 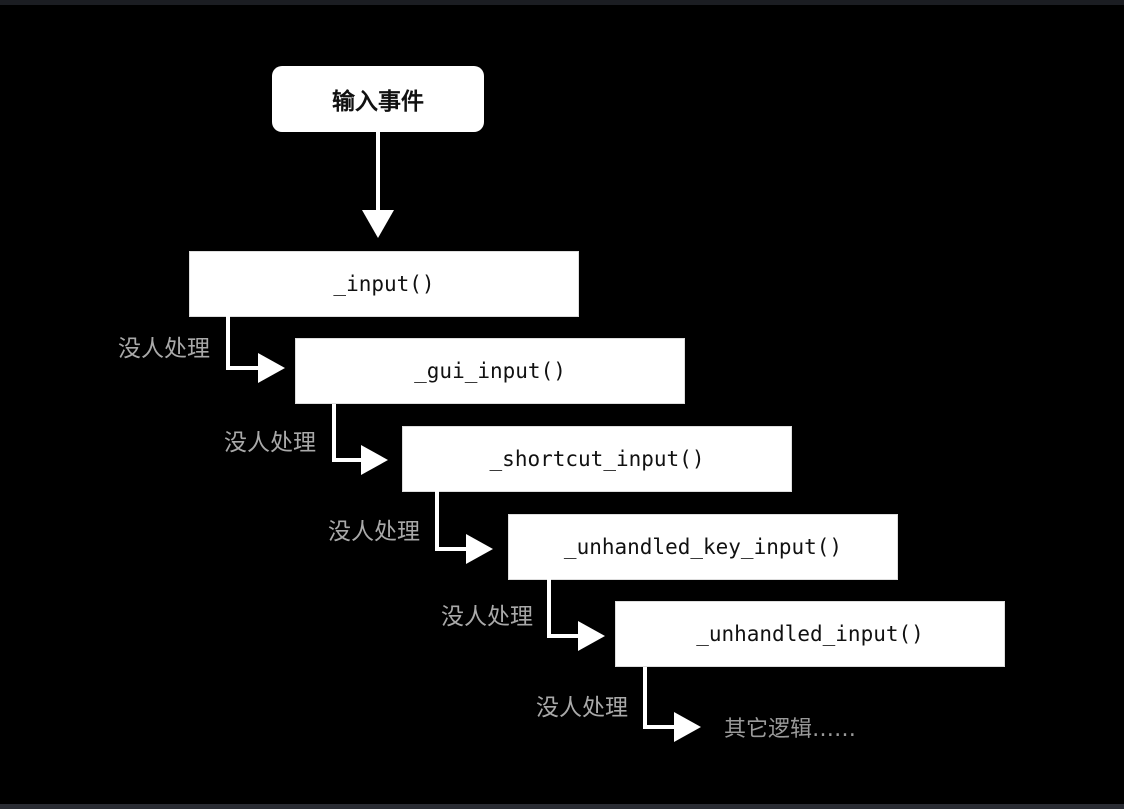 I want to click on start-arrow, so click(x=378, y=185).